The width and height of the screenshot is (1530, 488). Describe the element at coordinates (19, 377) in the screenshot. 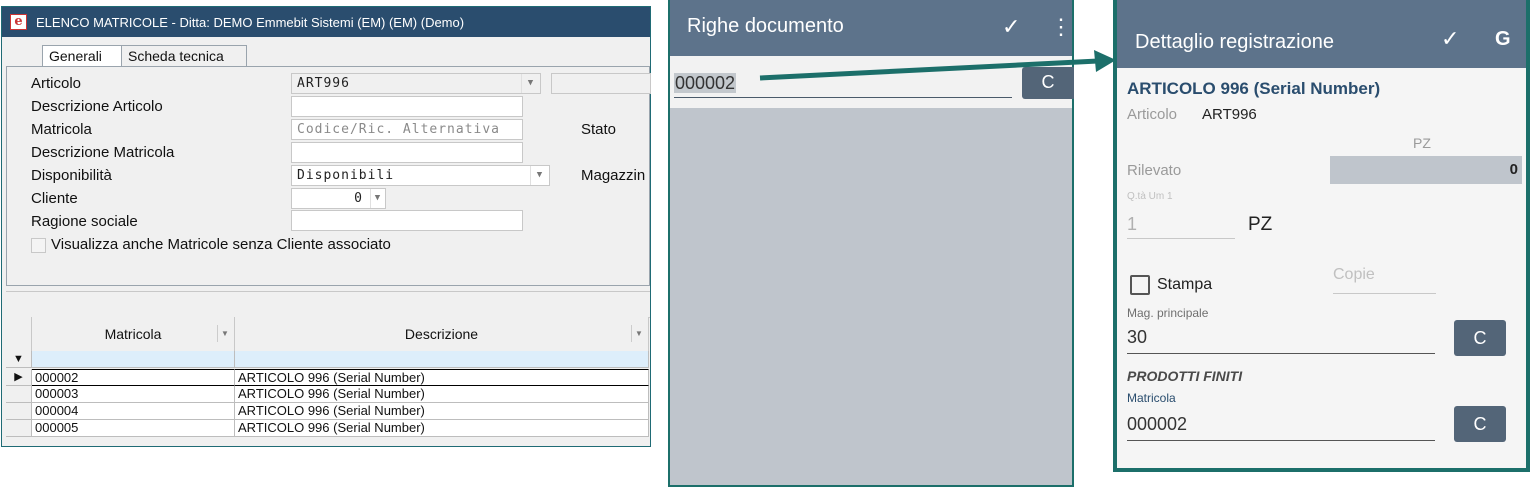

I see `current-row-arrow-icon: ▶` at that location.